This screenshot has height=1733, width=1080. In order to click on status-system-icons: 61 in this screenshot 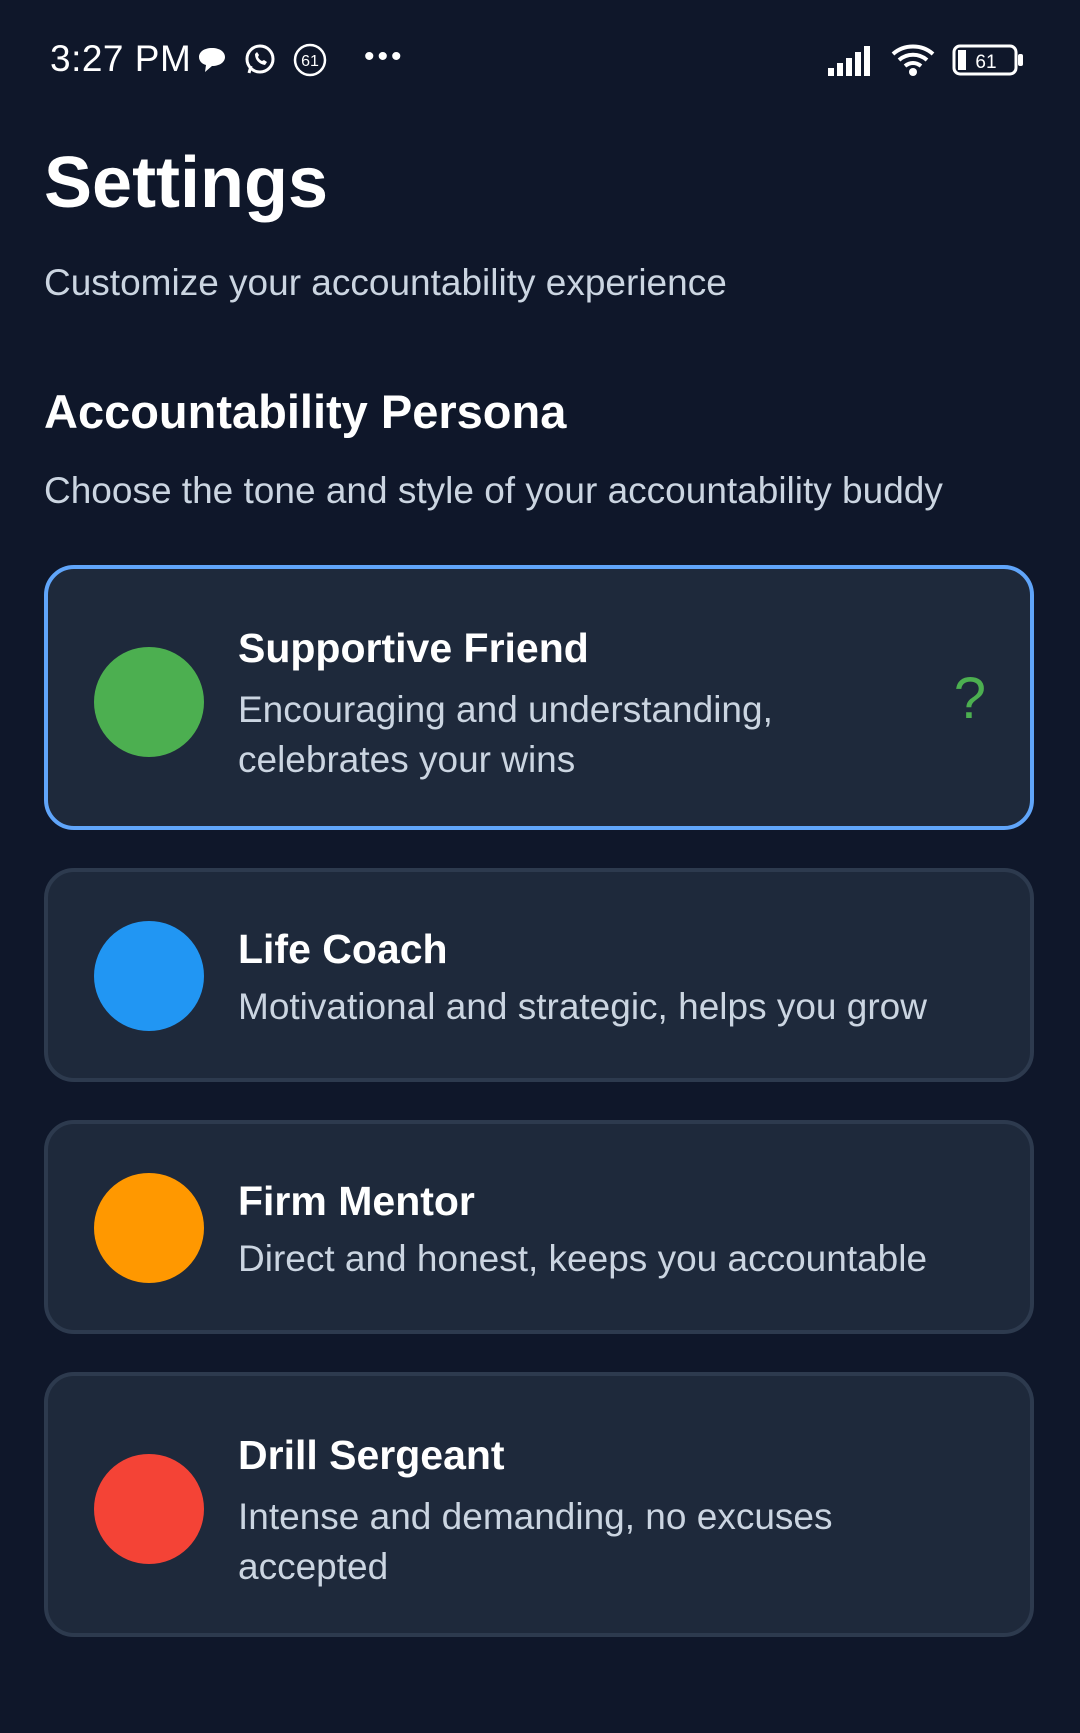, I will do `click(925, 62)`.